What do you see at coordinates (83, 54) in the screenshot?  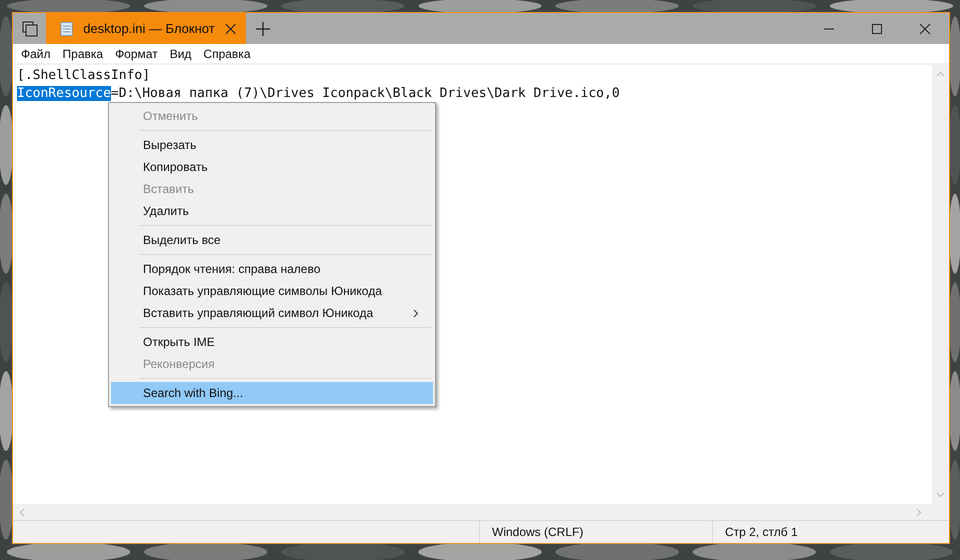 I see `menu-item: Правка` at bounding box center [83, 54].